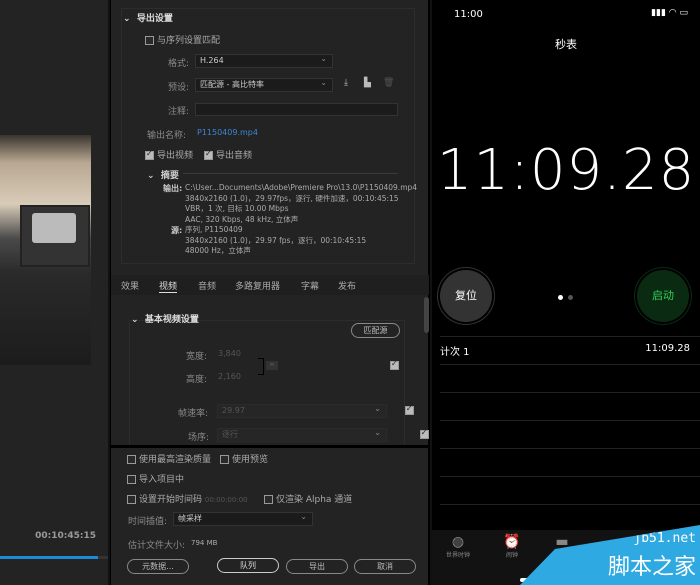  What do you see at coordinates (229, 353) in the screenshot?
I see `width-value: 3,840` at bounding box center [229, 353].